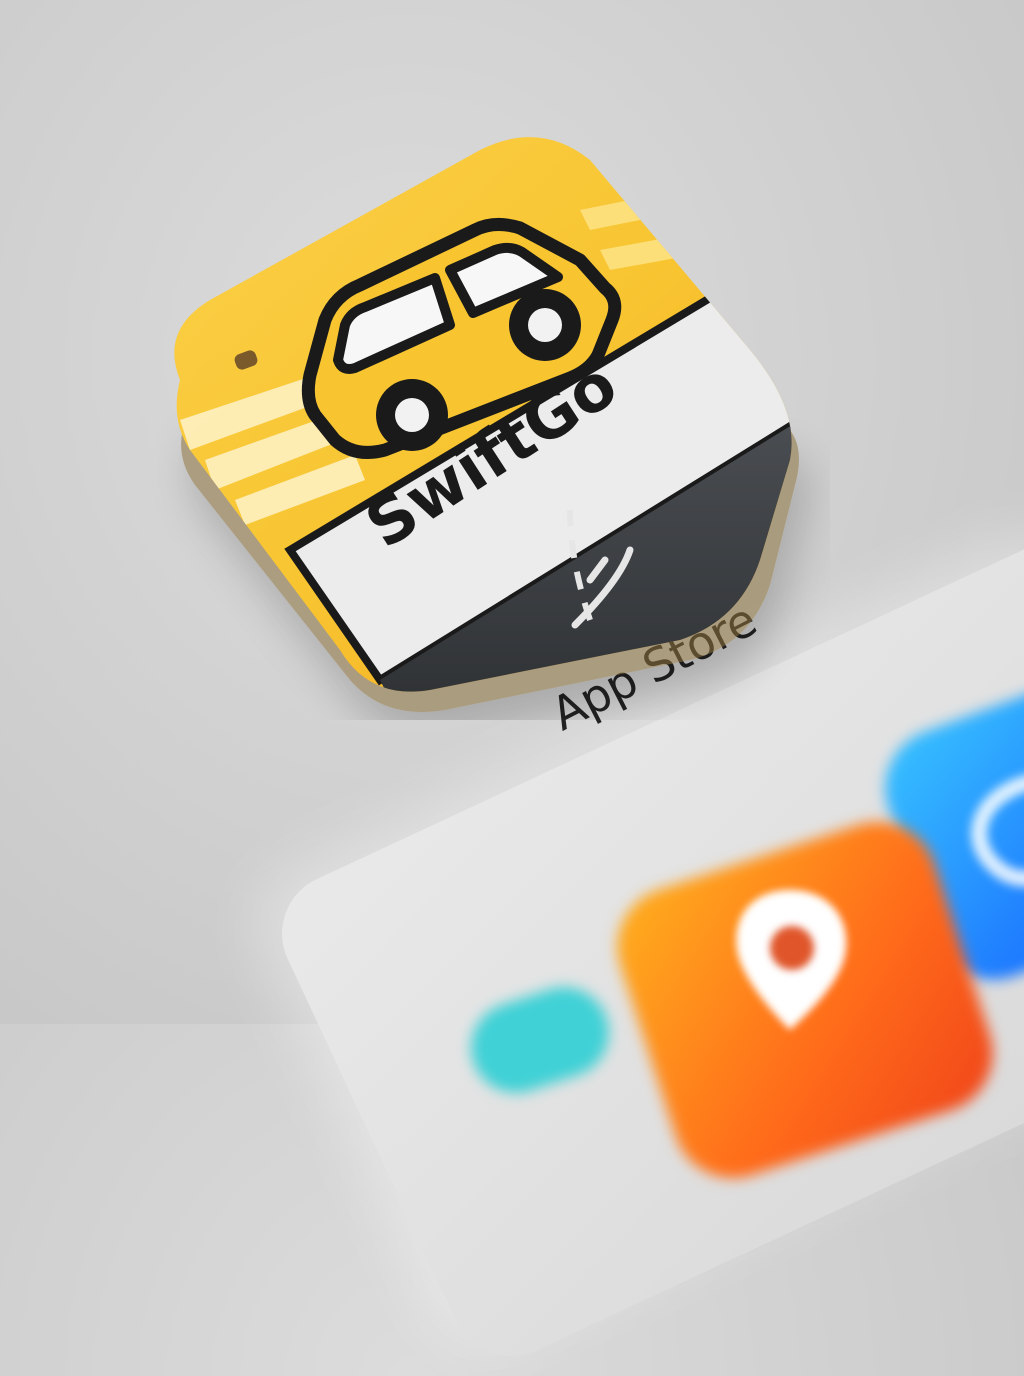  I want to click on swirl-glyph-icon, so click(997, 831).